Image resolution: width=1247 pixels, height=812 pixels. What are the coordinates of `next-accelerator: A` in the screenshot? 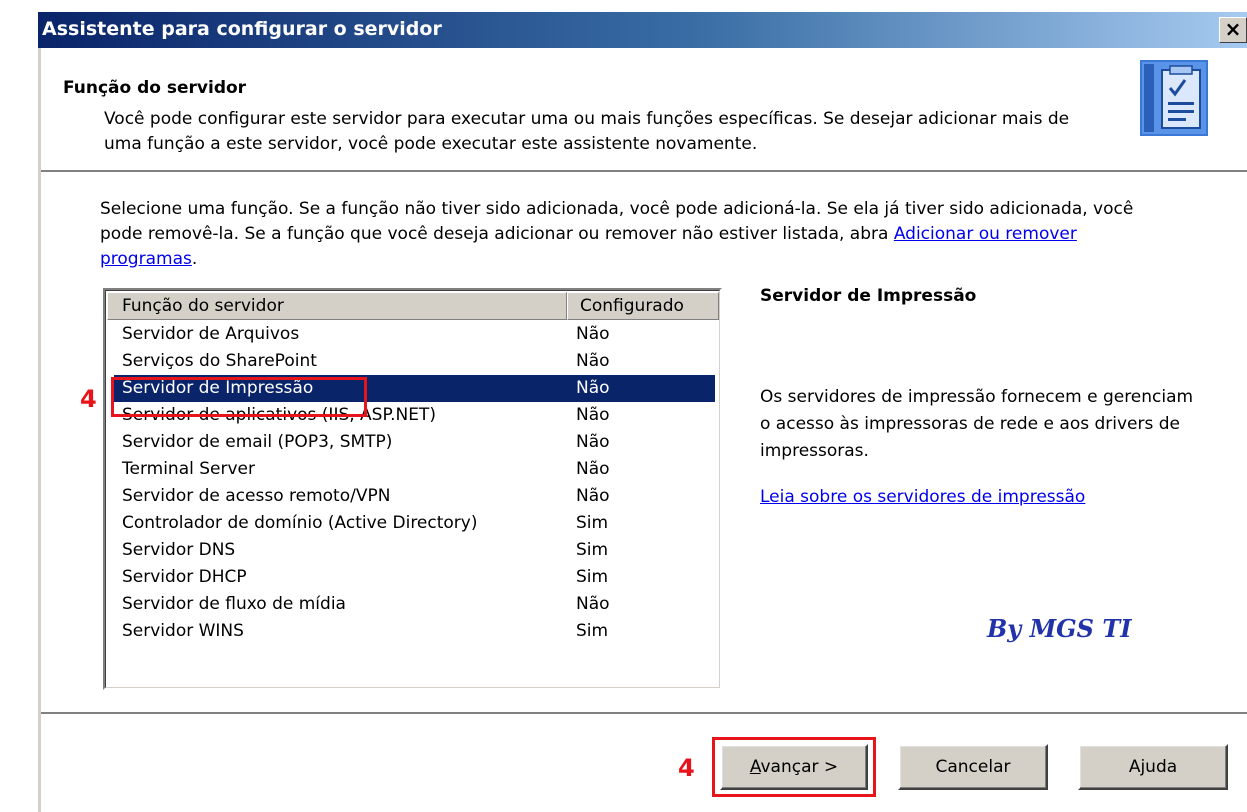 It's located at (755, 767).